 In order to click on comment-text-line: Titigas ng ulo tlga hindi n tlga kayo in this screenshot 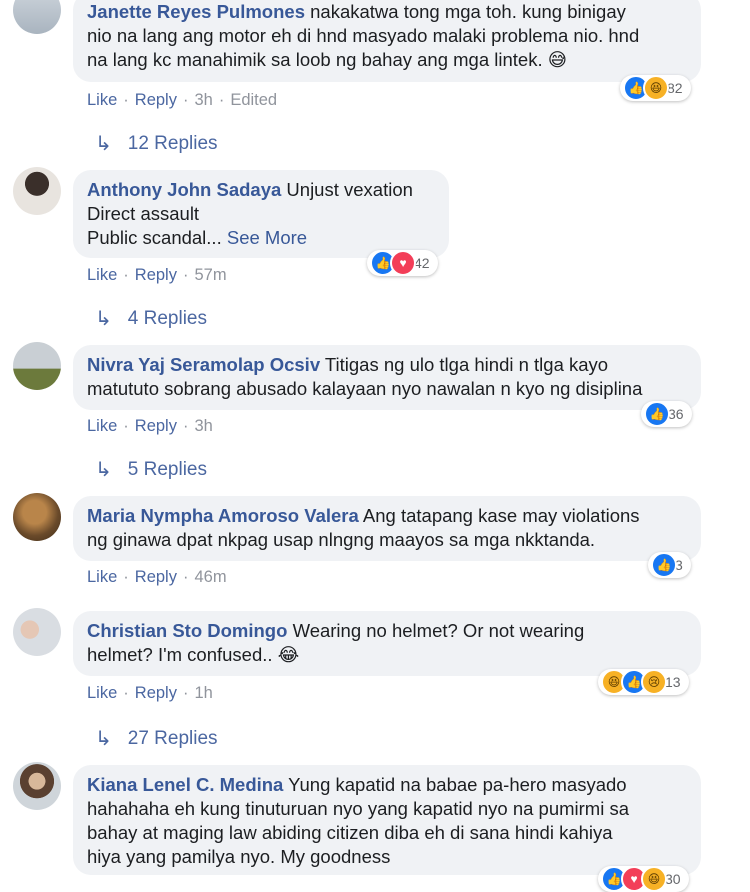, I will do `click(466, 364)`.